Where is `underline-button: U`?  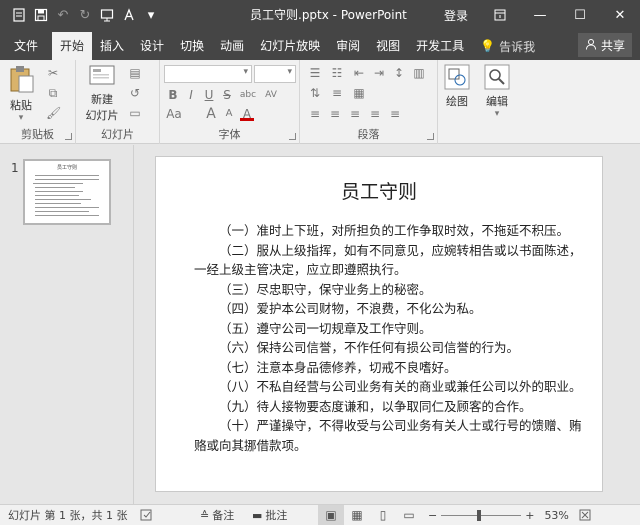 underline-button: U is located at coordinates (209, 95).